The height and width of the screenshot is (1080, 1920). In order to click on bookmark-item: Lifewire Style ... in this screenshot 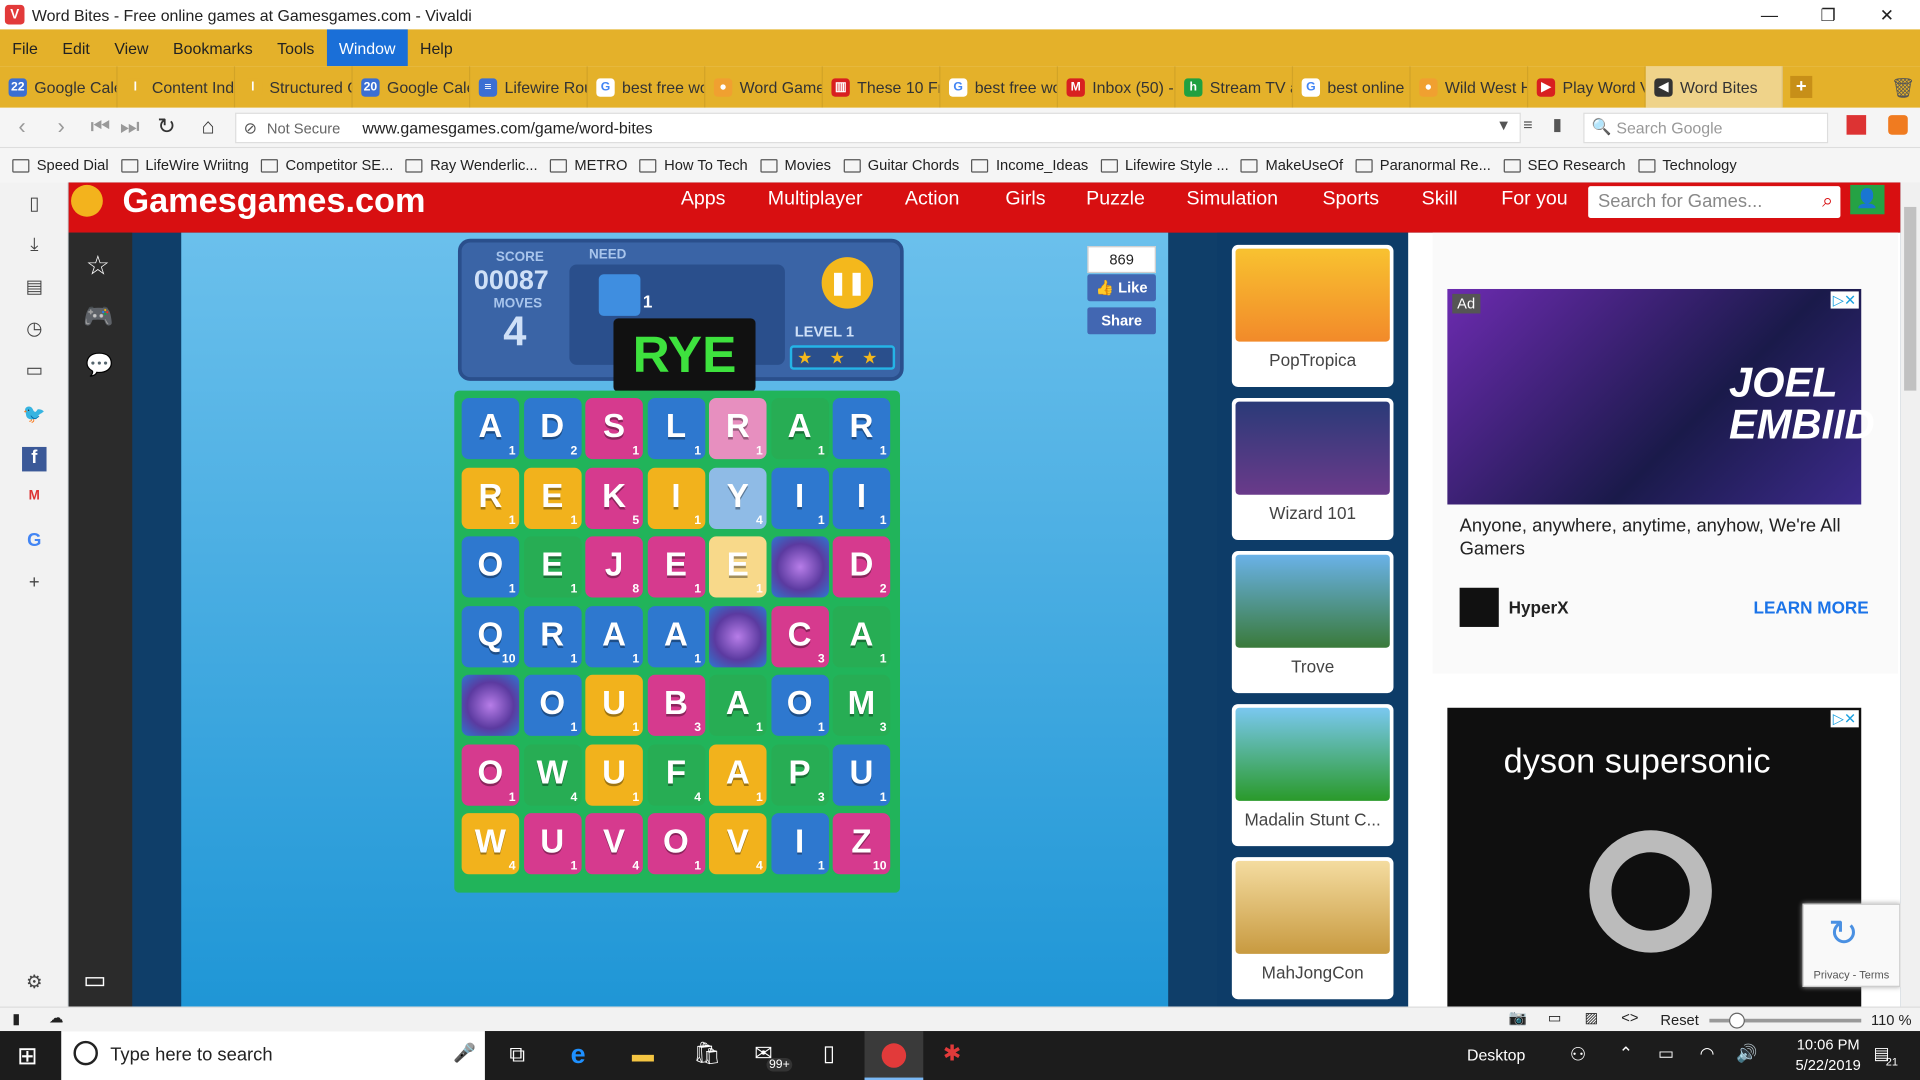, I will do `click(1164, 165)`.